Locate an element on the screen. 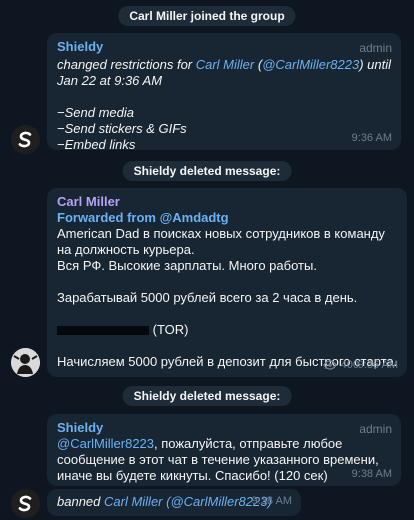 This screenshot has height=520, width=414. views-counter: 400 is located at coordinates (340, 365).